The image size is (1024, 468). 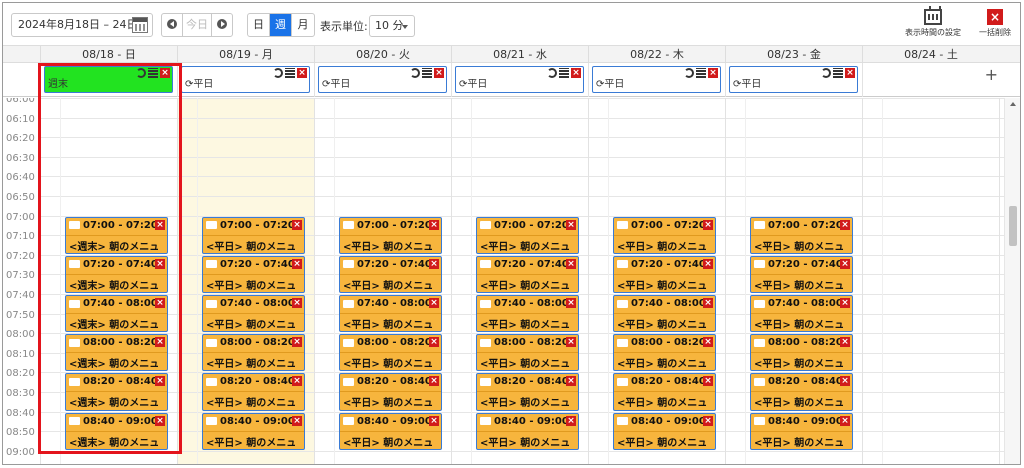 What do you see at coordinates (116, 235) in the screenshot?
I see `schedule-event: 07:00 - 07:20 <週末> 朝のメニューA ×` at bounding box center [116, 235].